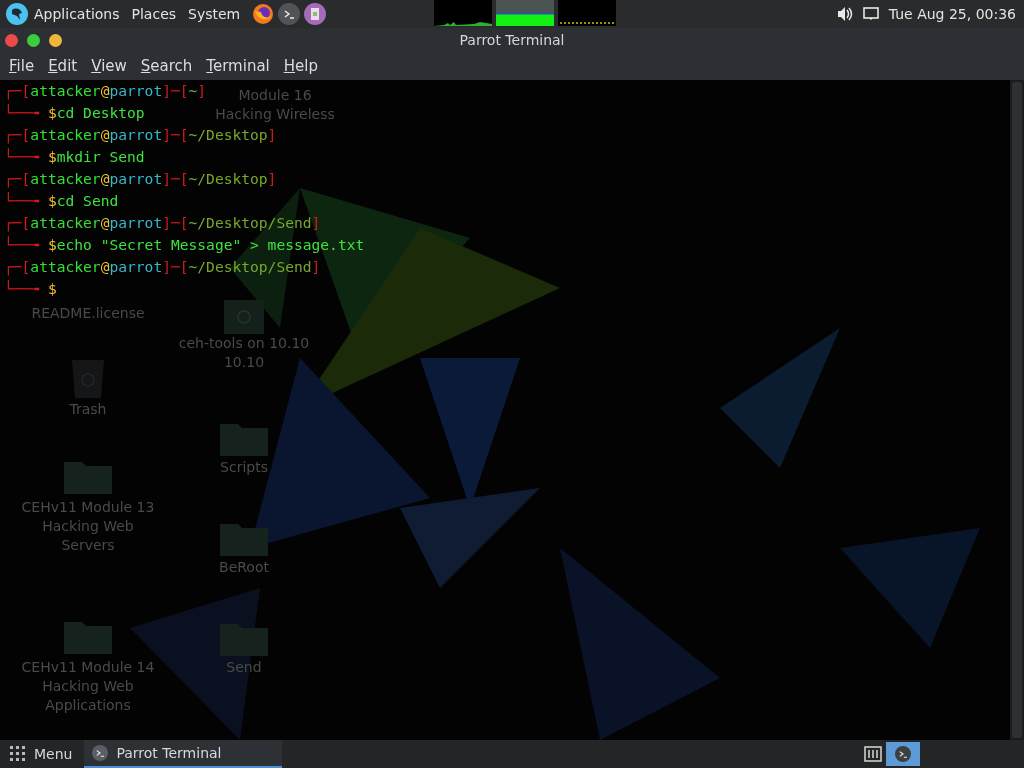  Describe the element at coordinates (74, 157) in the screenshot. I see `terminal-line: └──╼ $mkdir Send` at that location.